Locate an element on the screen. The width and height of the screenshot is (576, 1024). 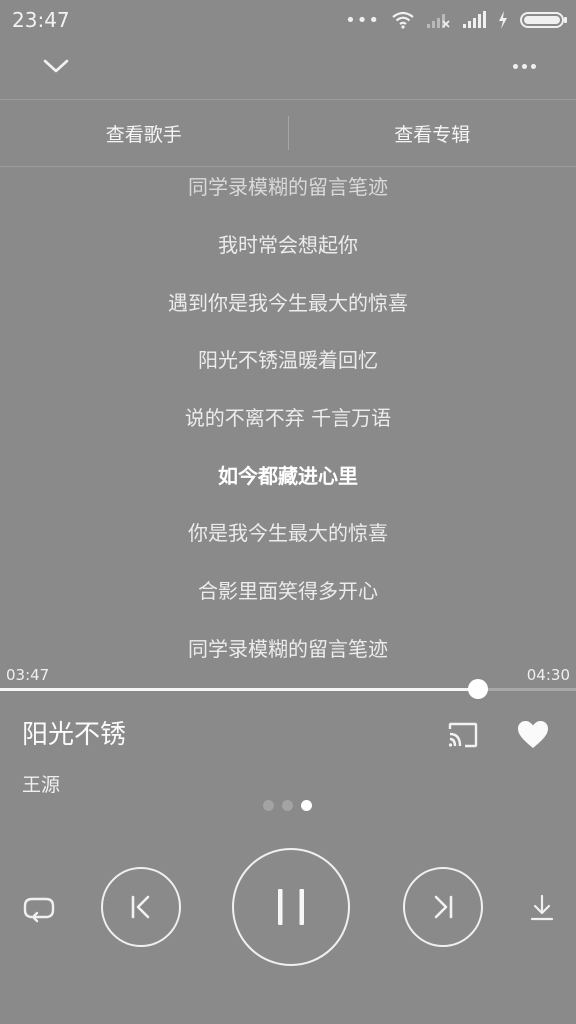
notification-dots-icon: ••• is located at coordinates (362, 20).